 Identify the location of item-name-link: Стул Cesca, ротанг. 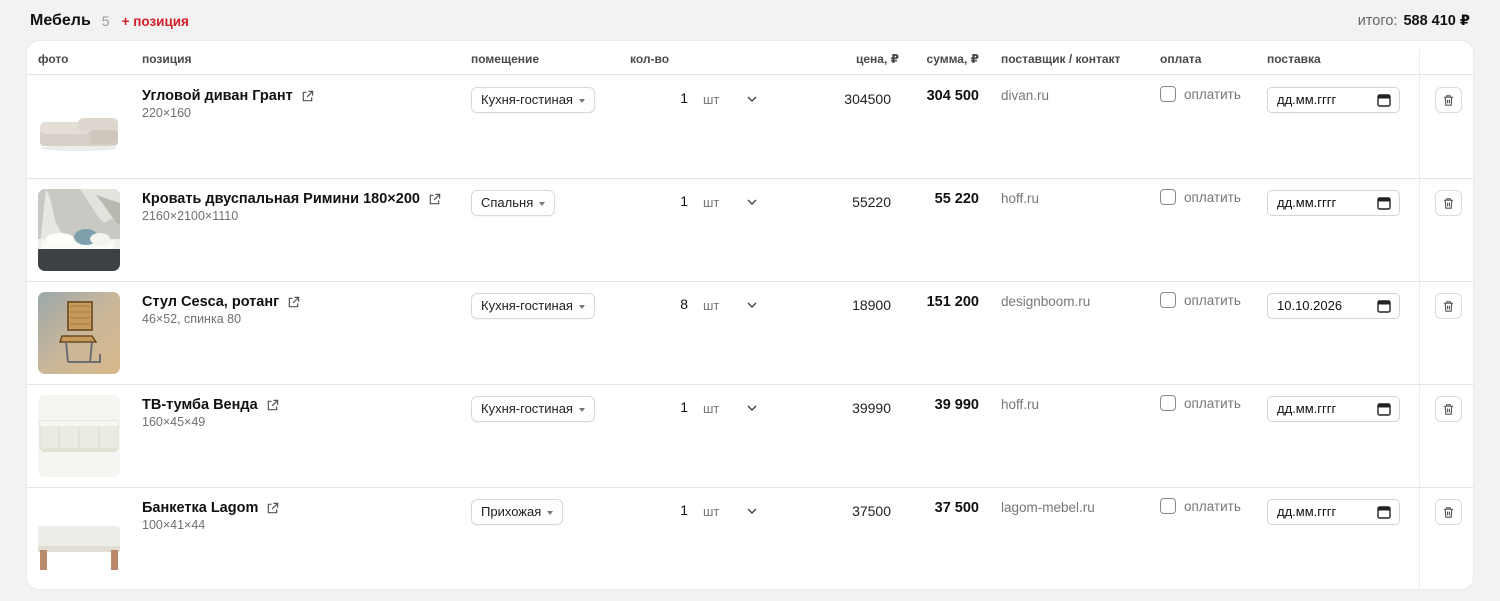
(221, 302).